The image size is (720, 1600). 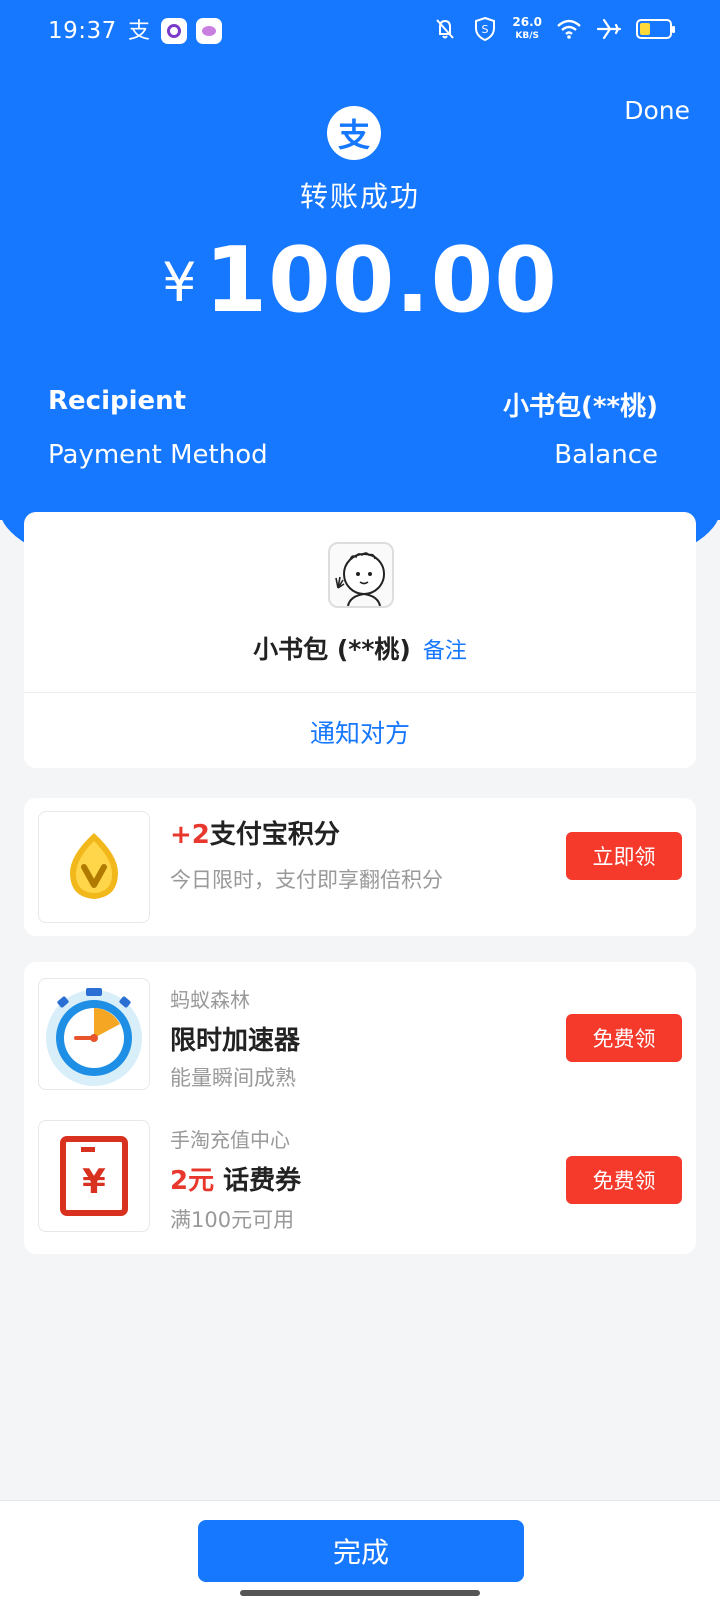 What do you see at coordinates (190, 835) in the screenshot?
I see `promo-accent: +2` at bounding box center [190, 835].